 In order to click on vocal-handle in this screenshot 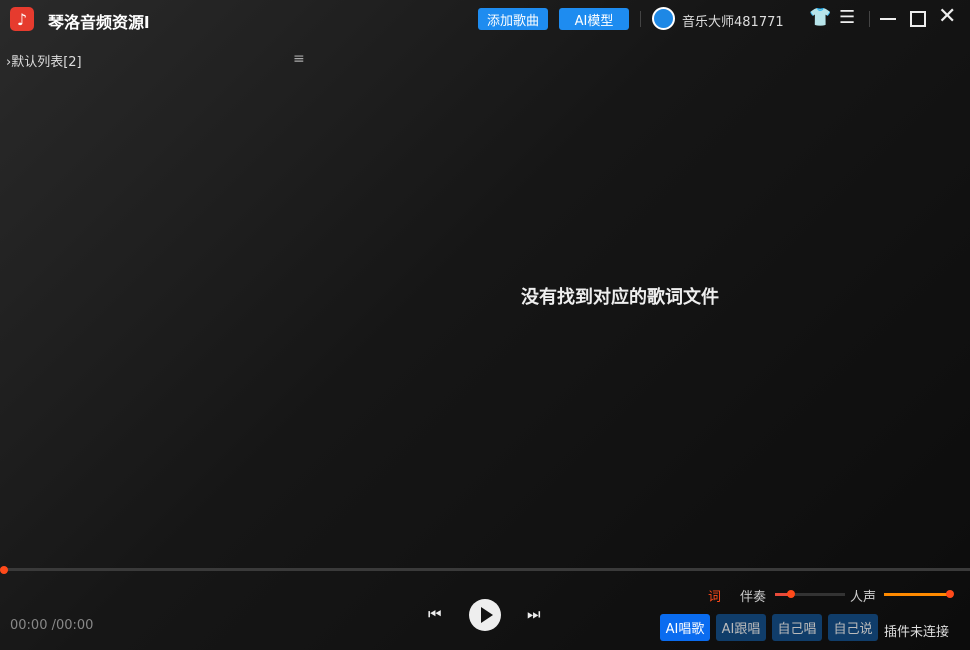, I will do `click(950, 594)`.